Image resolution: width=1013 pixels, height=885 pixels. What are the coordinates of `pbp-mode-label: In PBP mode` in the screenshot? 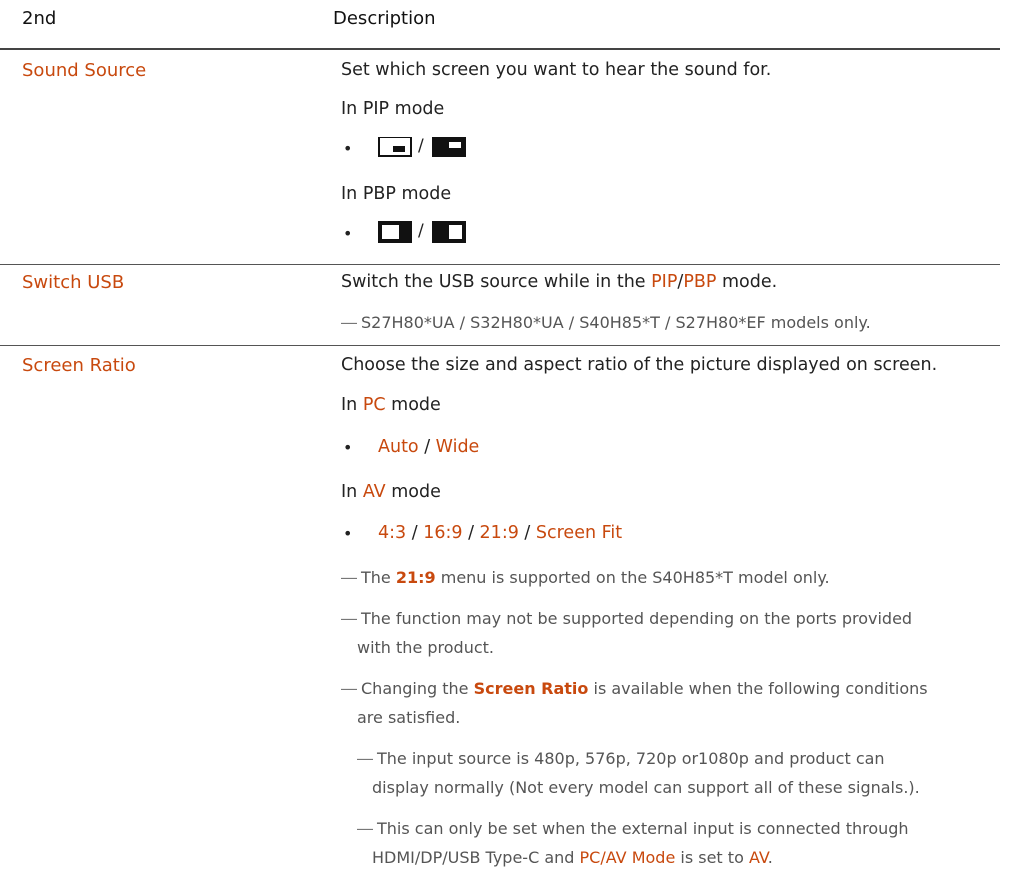 It's located at (396, 194).